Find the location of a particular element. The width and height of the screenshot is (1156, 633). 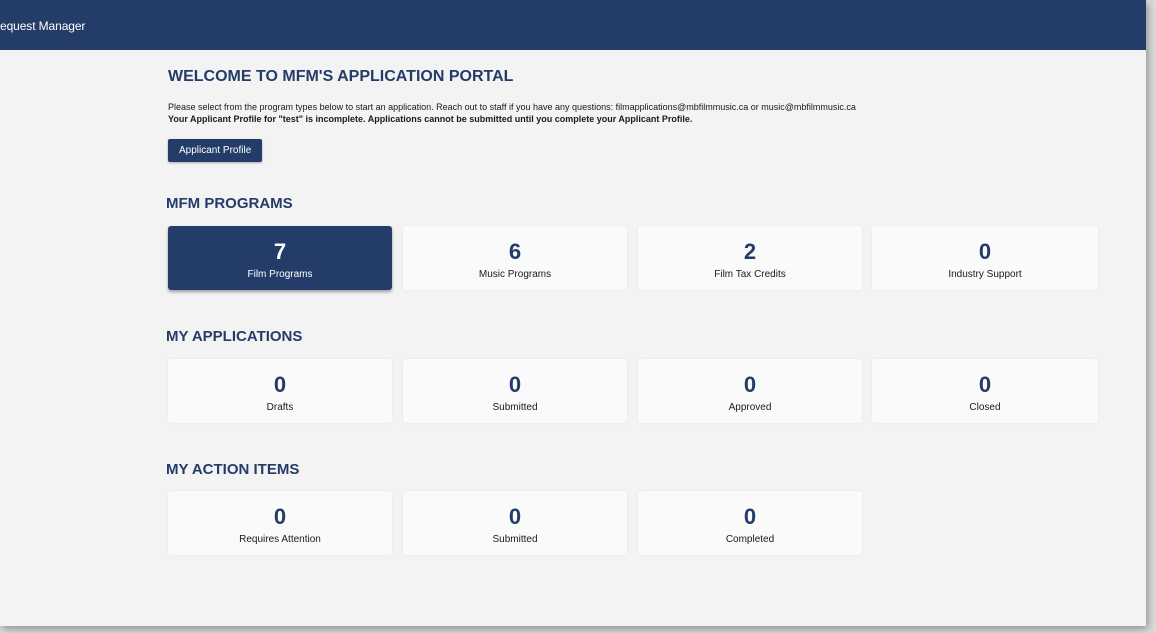

program-card-industry-support: 0 Industry Support is located at coordinates (985, 258).